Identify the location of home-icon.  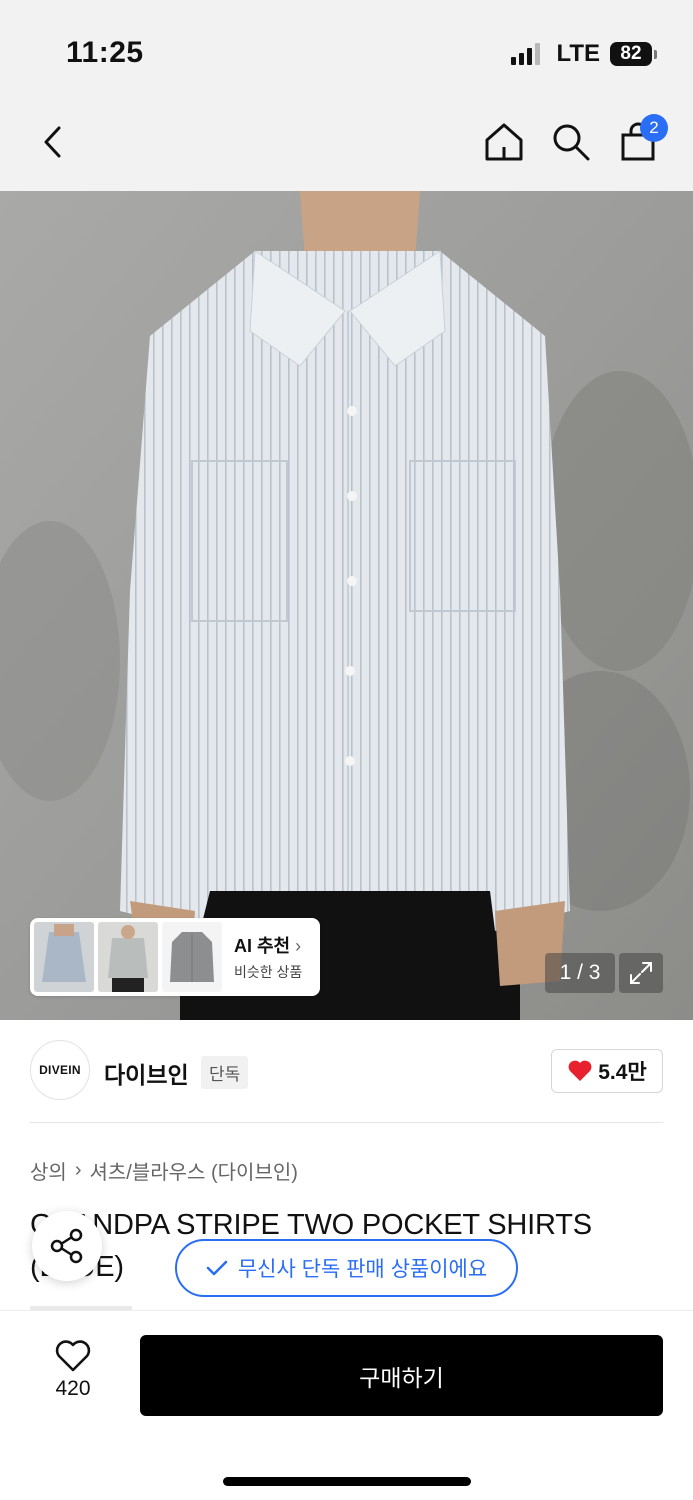
(504, 142).